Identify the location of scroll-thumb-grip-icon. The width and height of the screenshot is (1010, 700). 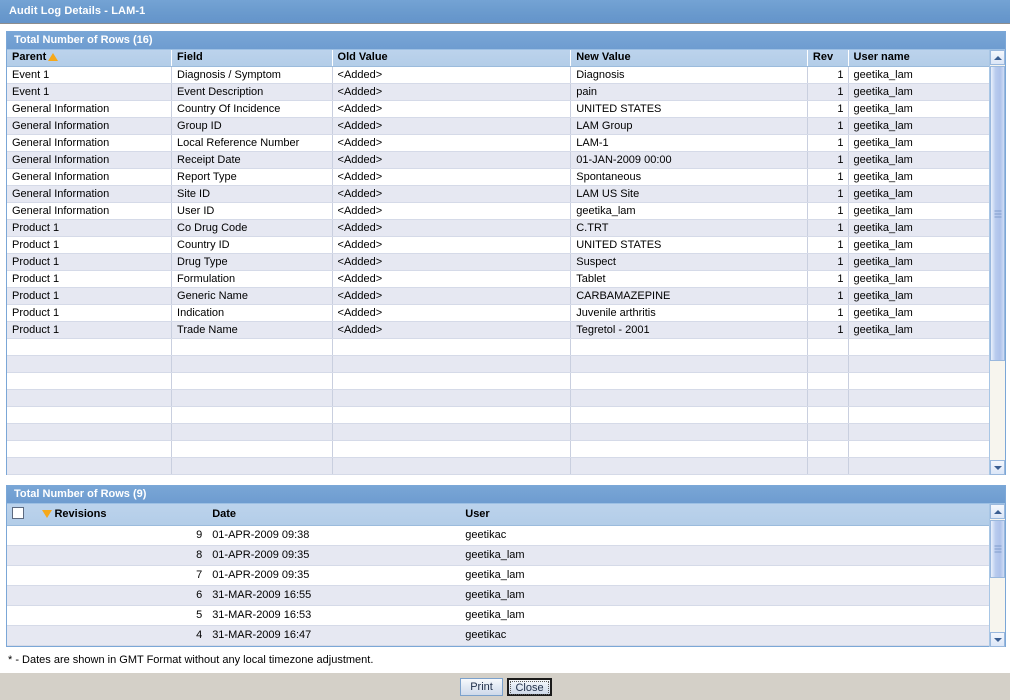
(997, 213).